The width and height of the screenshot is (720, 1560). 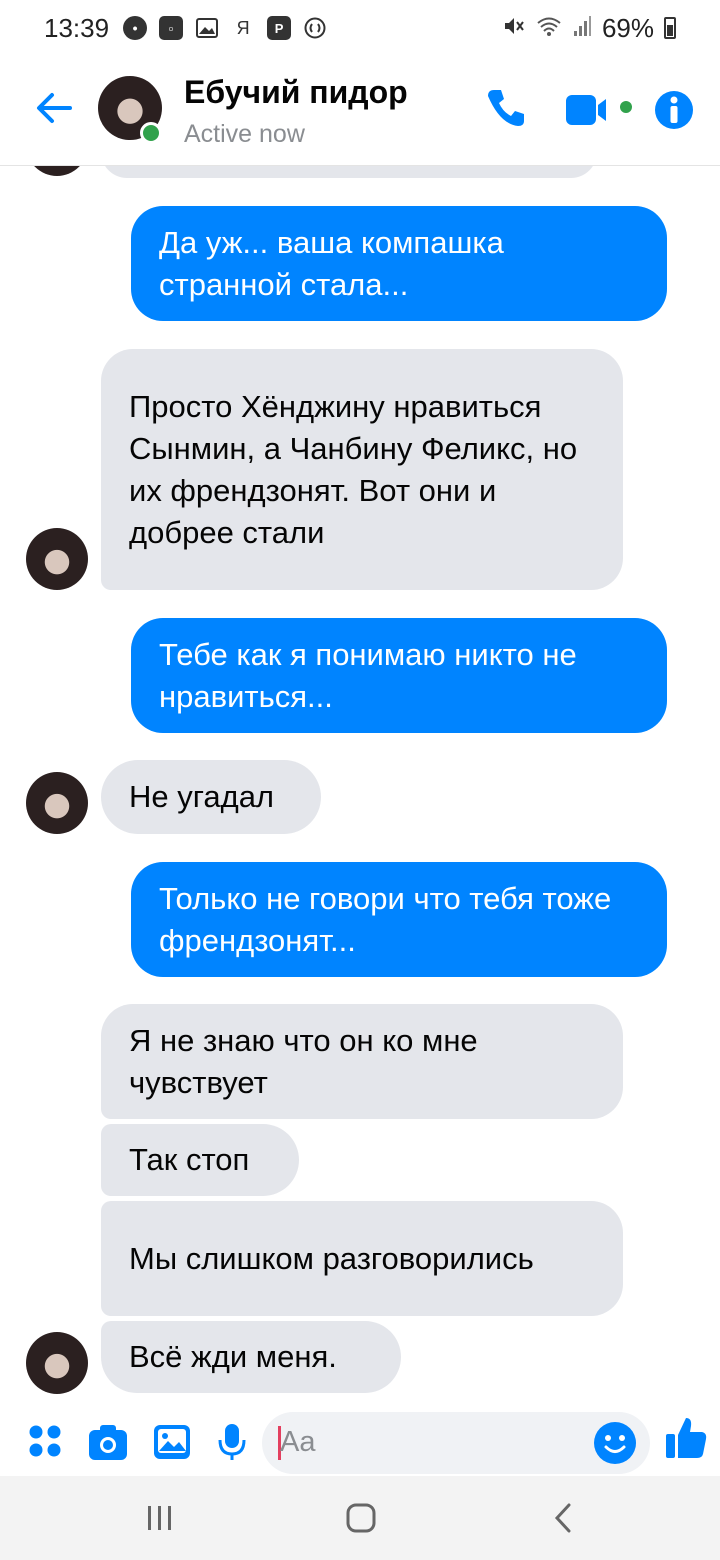 I want to click on mute-icon, so click(x=514, y=28).